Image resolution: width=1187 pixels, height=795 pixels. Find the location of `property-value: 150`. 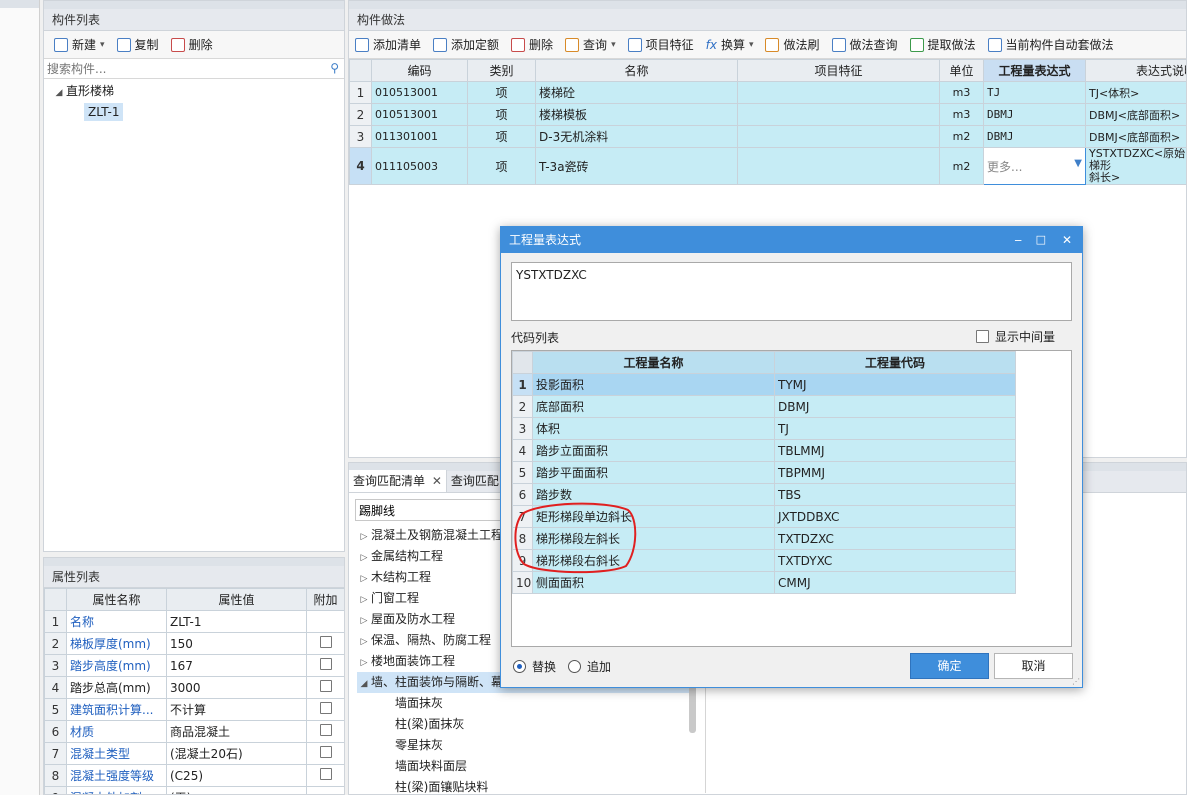

property-value: 150 is located at coordinates (236, 643).